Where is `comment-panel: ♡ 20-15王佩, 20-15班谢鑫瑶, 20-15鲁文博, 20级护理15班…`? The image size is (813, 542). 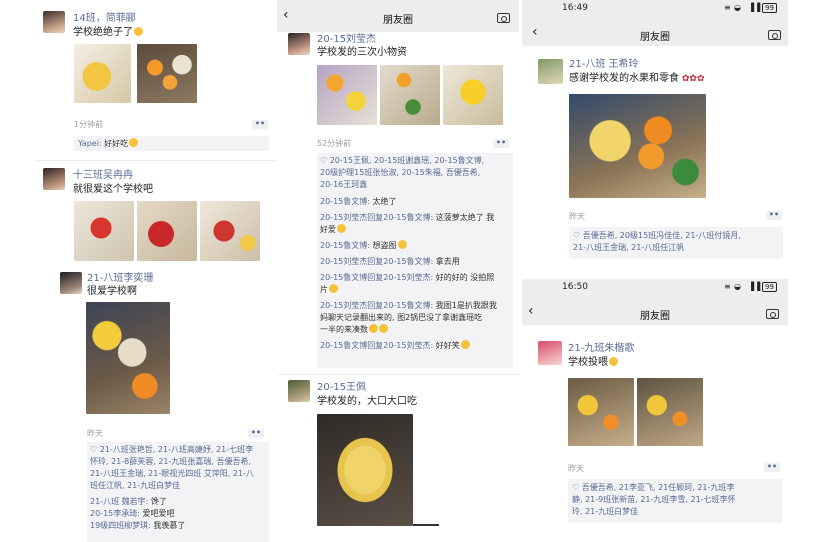 comment-panel: ♡ 20-15王佩, 20-15班谢鑫瑶, 20-15鲁文博, 20级护理15班… is located at coordinates (415, 260).